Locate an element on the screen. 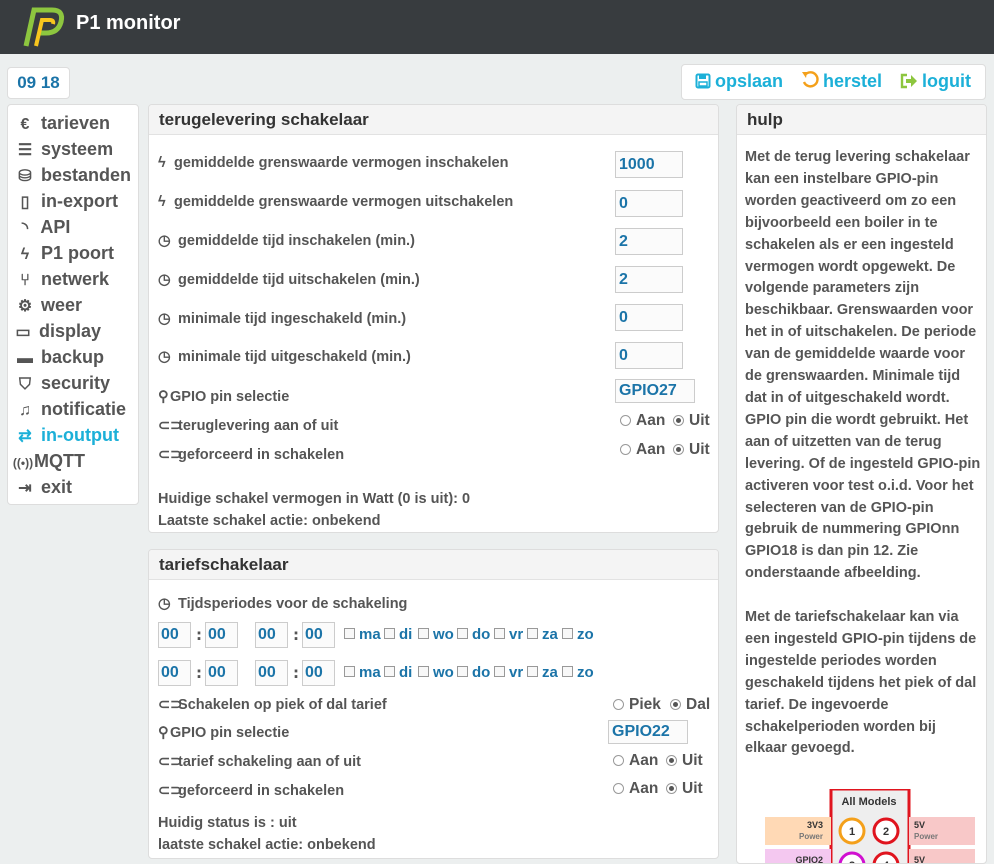 This screenshot has height=864, width=994. action-bar: opslaan herstel loguit is located at coordinates (833, 82).